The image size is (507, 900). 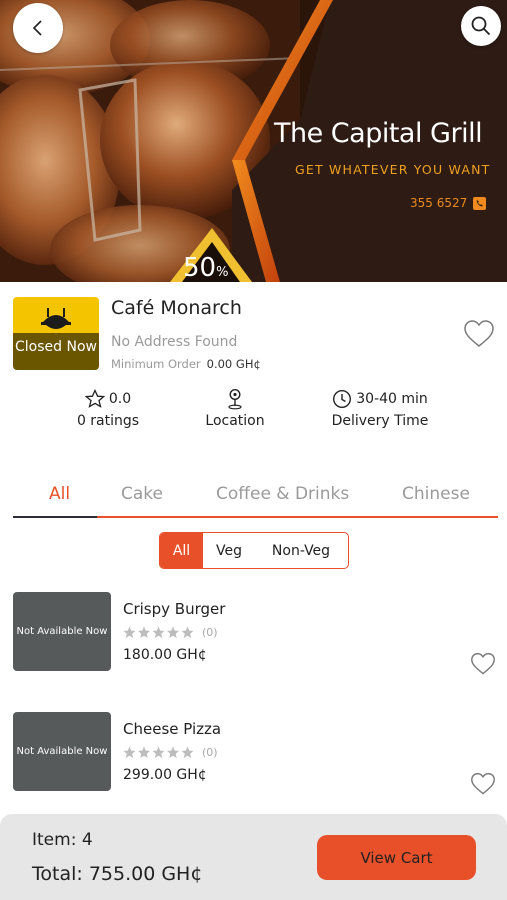 What do you see at coordinates (108, 408) in the screenshot?
I see `ratings-stat: 0.0 0 ratings` at bounding box center [108, 408].